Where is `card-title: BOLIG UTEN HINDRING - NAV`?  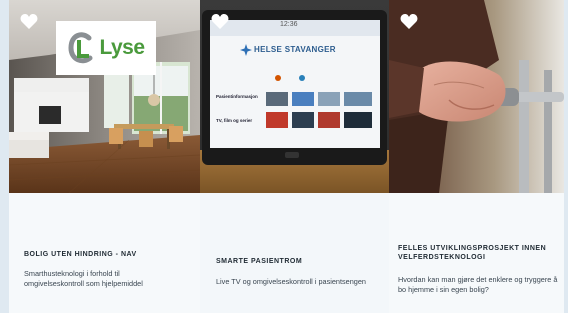 card-title: BOLIG UTEN HINDRING - NAV is located at coordinates (106, 254).